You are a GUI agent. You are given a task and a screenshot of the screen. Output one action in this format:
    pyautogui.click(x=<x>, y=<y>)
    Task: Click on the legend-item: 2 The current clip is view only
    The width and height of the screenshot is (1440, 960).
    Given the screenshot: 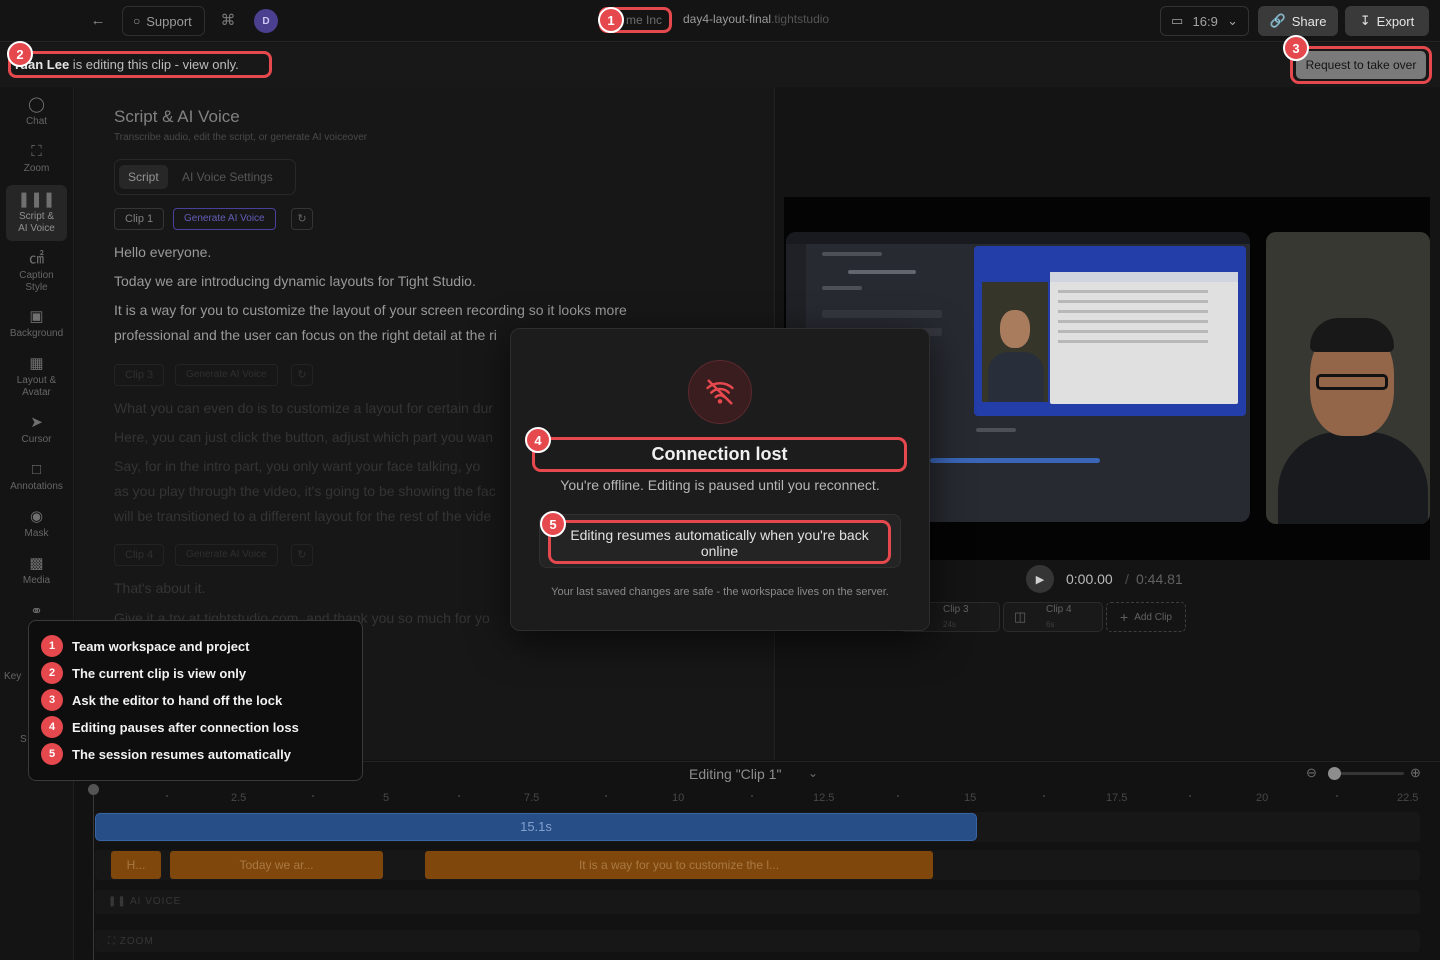 What is the action you would take?
    pyautogui.click(x=143, y=673)
    